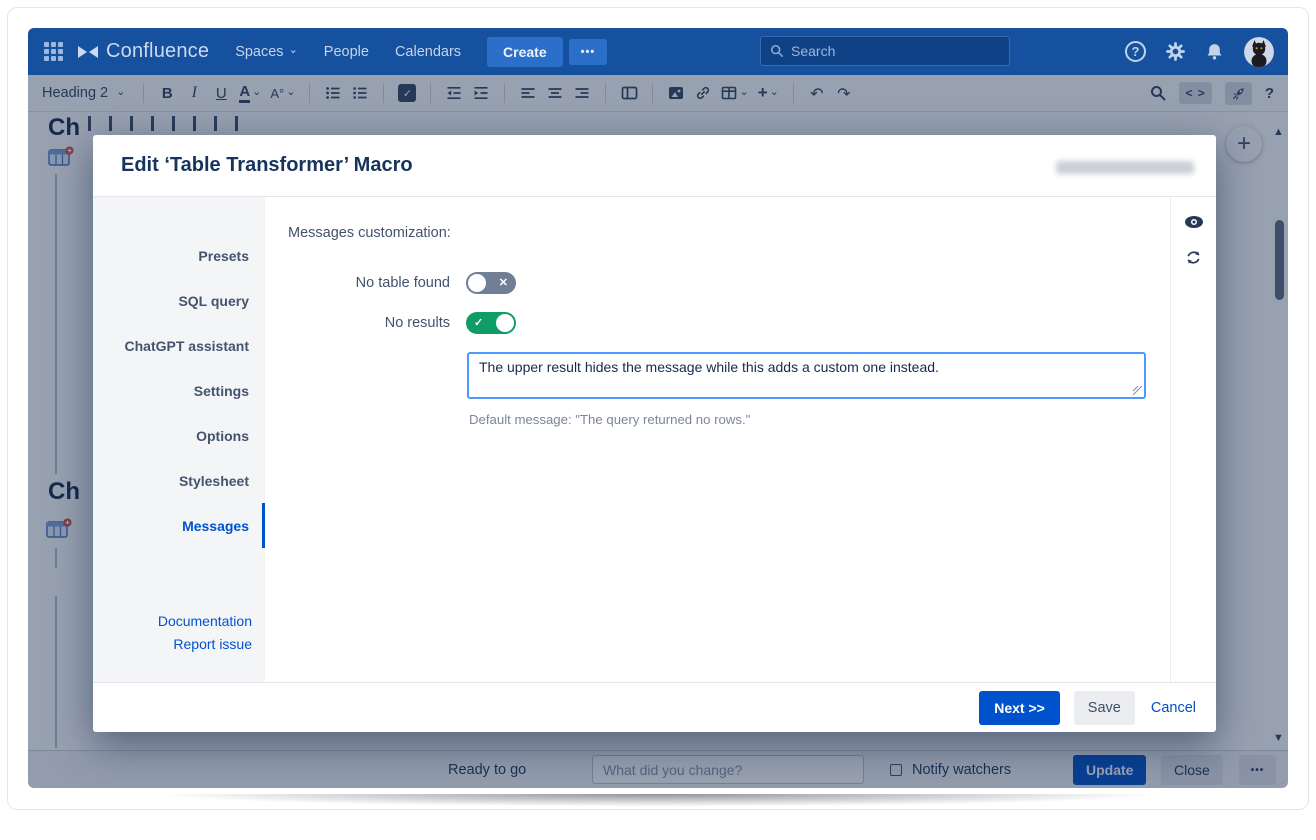  Describe the element at coordinates (525, 51) in the screenshot. I see `create-button: Create` at that location.